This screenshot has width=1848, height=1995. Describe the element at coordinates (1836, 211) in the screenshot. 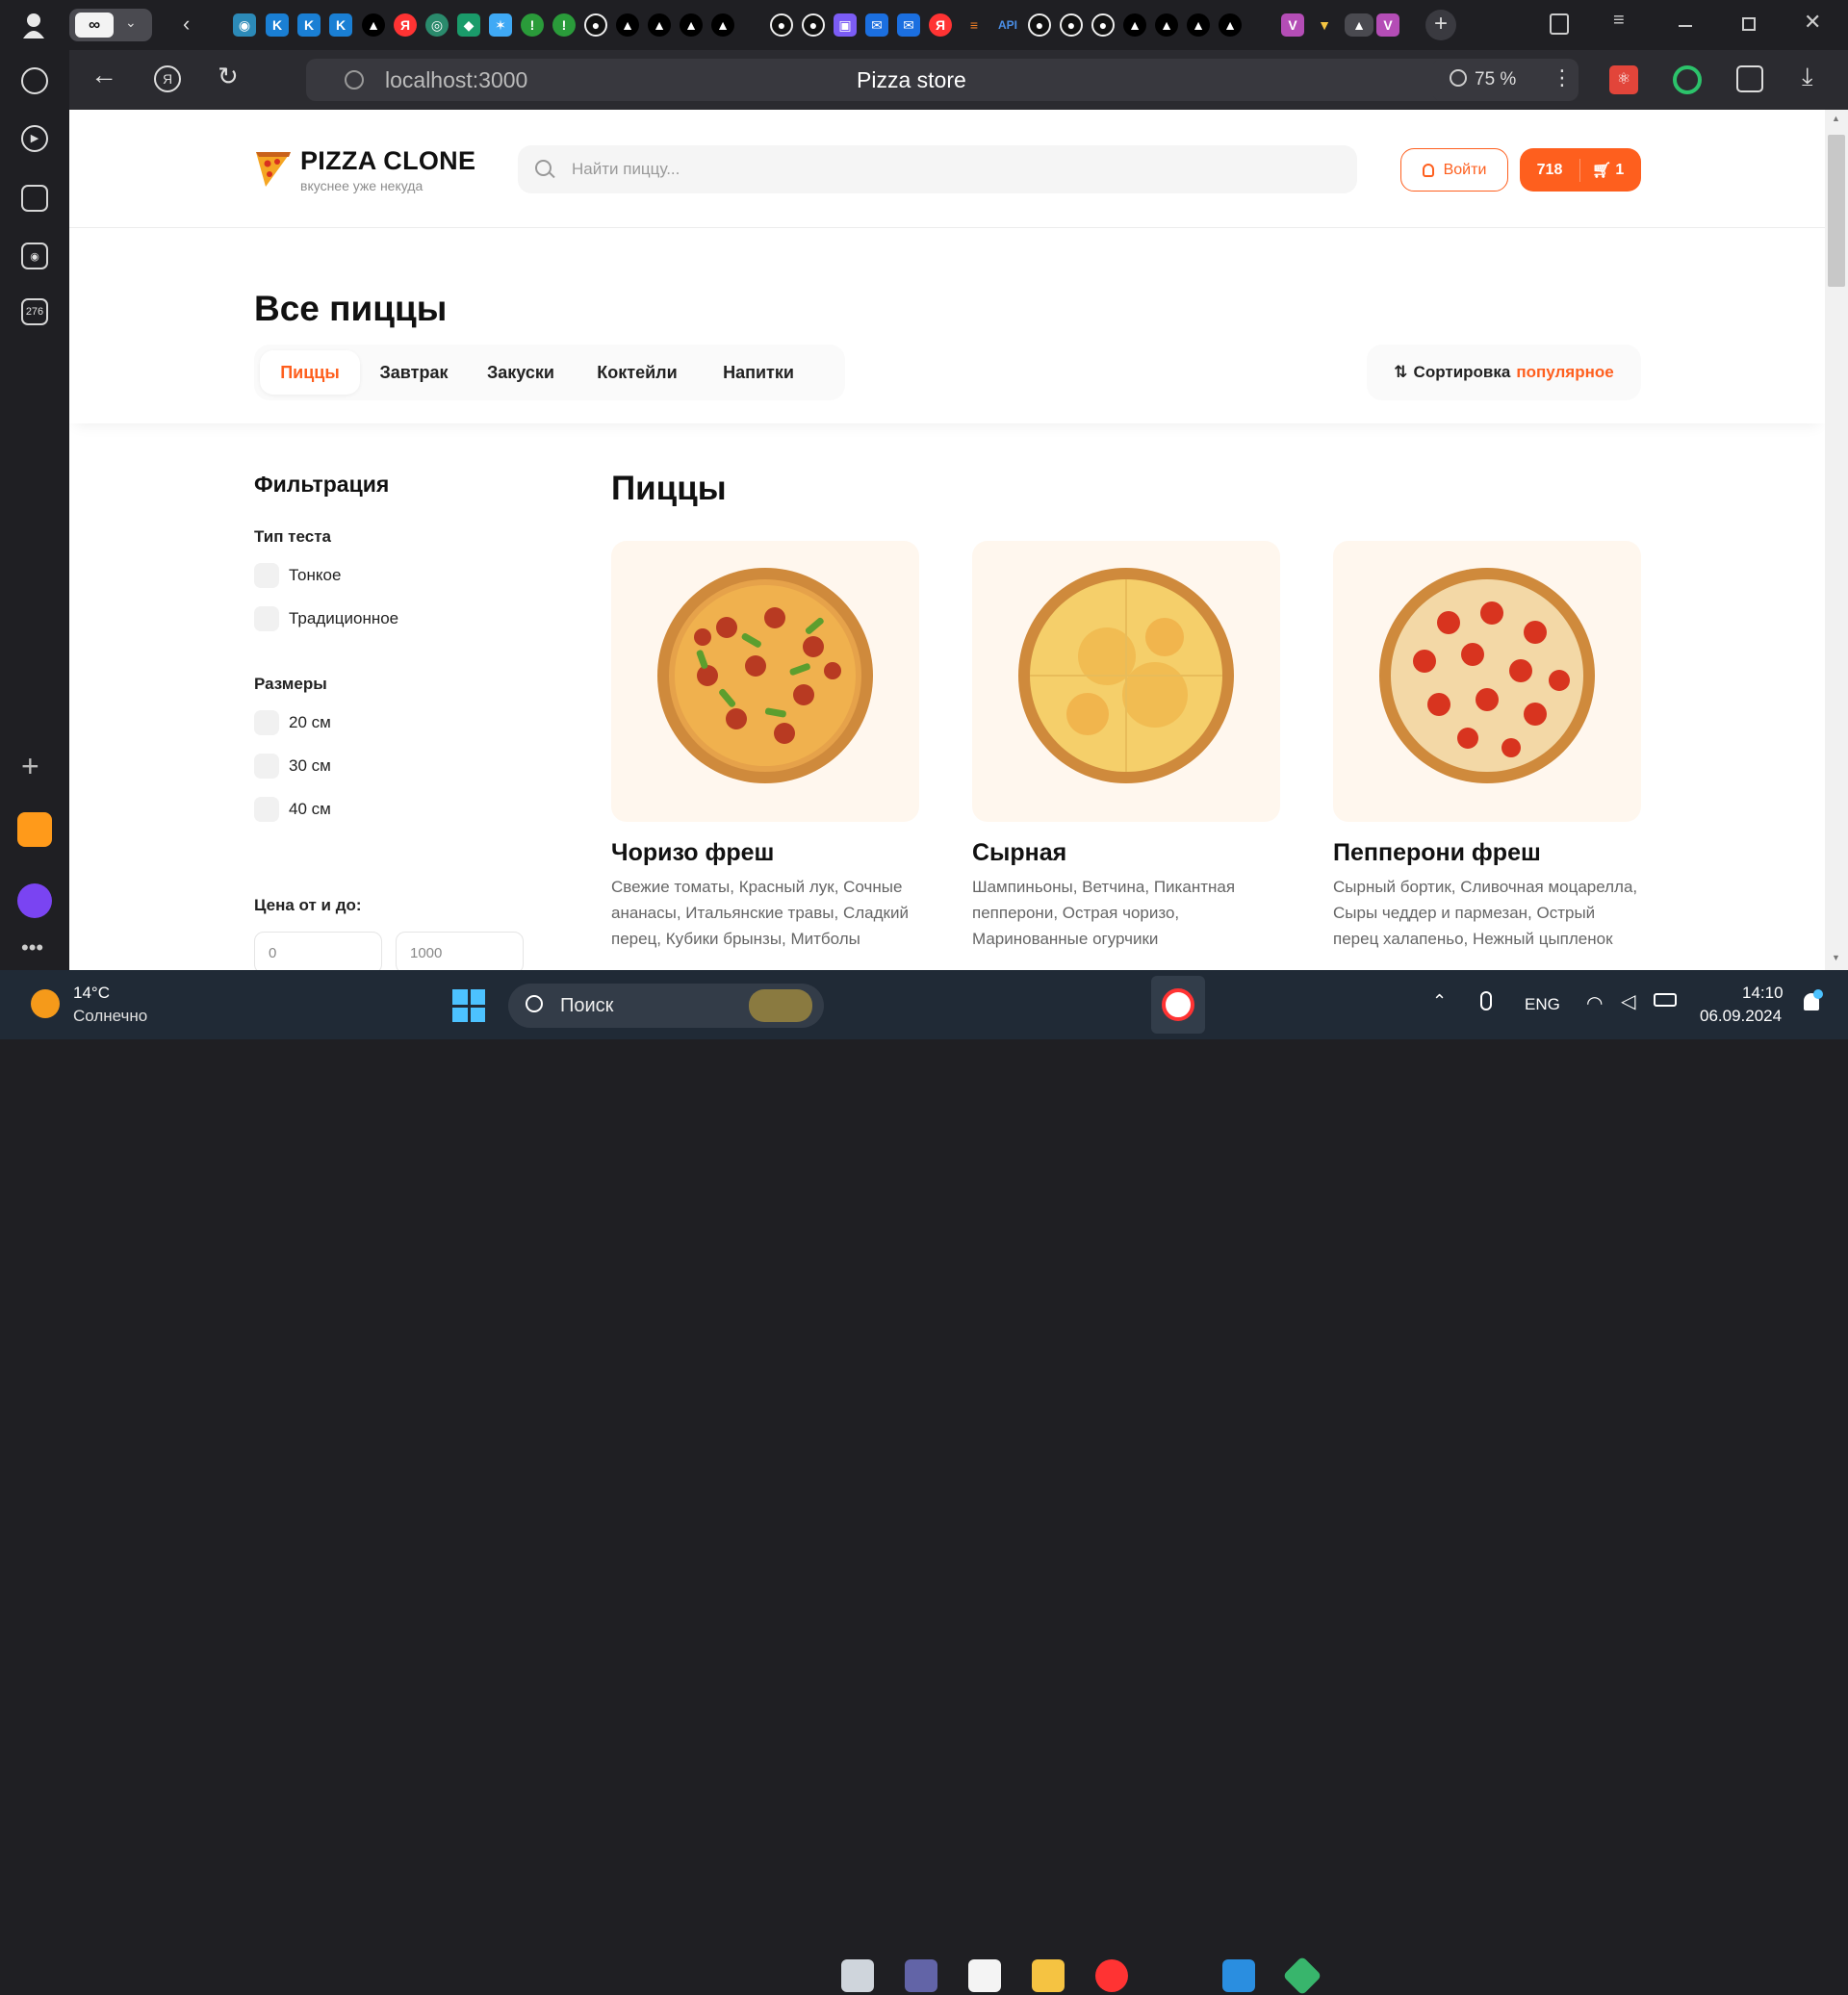

I see `scrollbar-thumb` at that location.